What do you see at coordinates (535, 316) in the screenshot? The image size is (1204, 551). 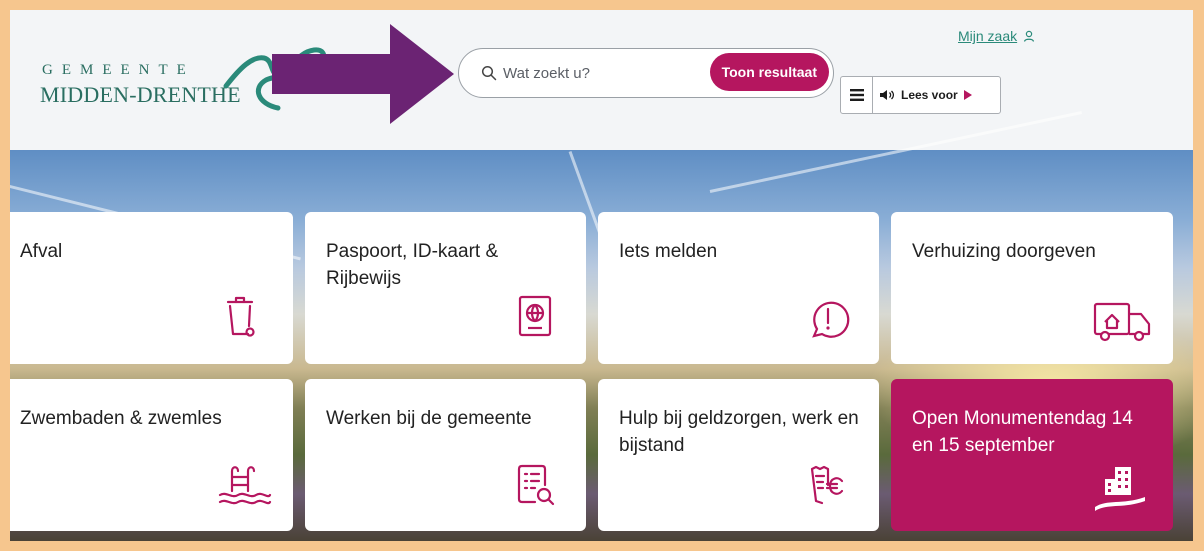 I see `passport-icon` at bounding box center [535, 316].